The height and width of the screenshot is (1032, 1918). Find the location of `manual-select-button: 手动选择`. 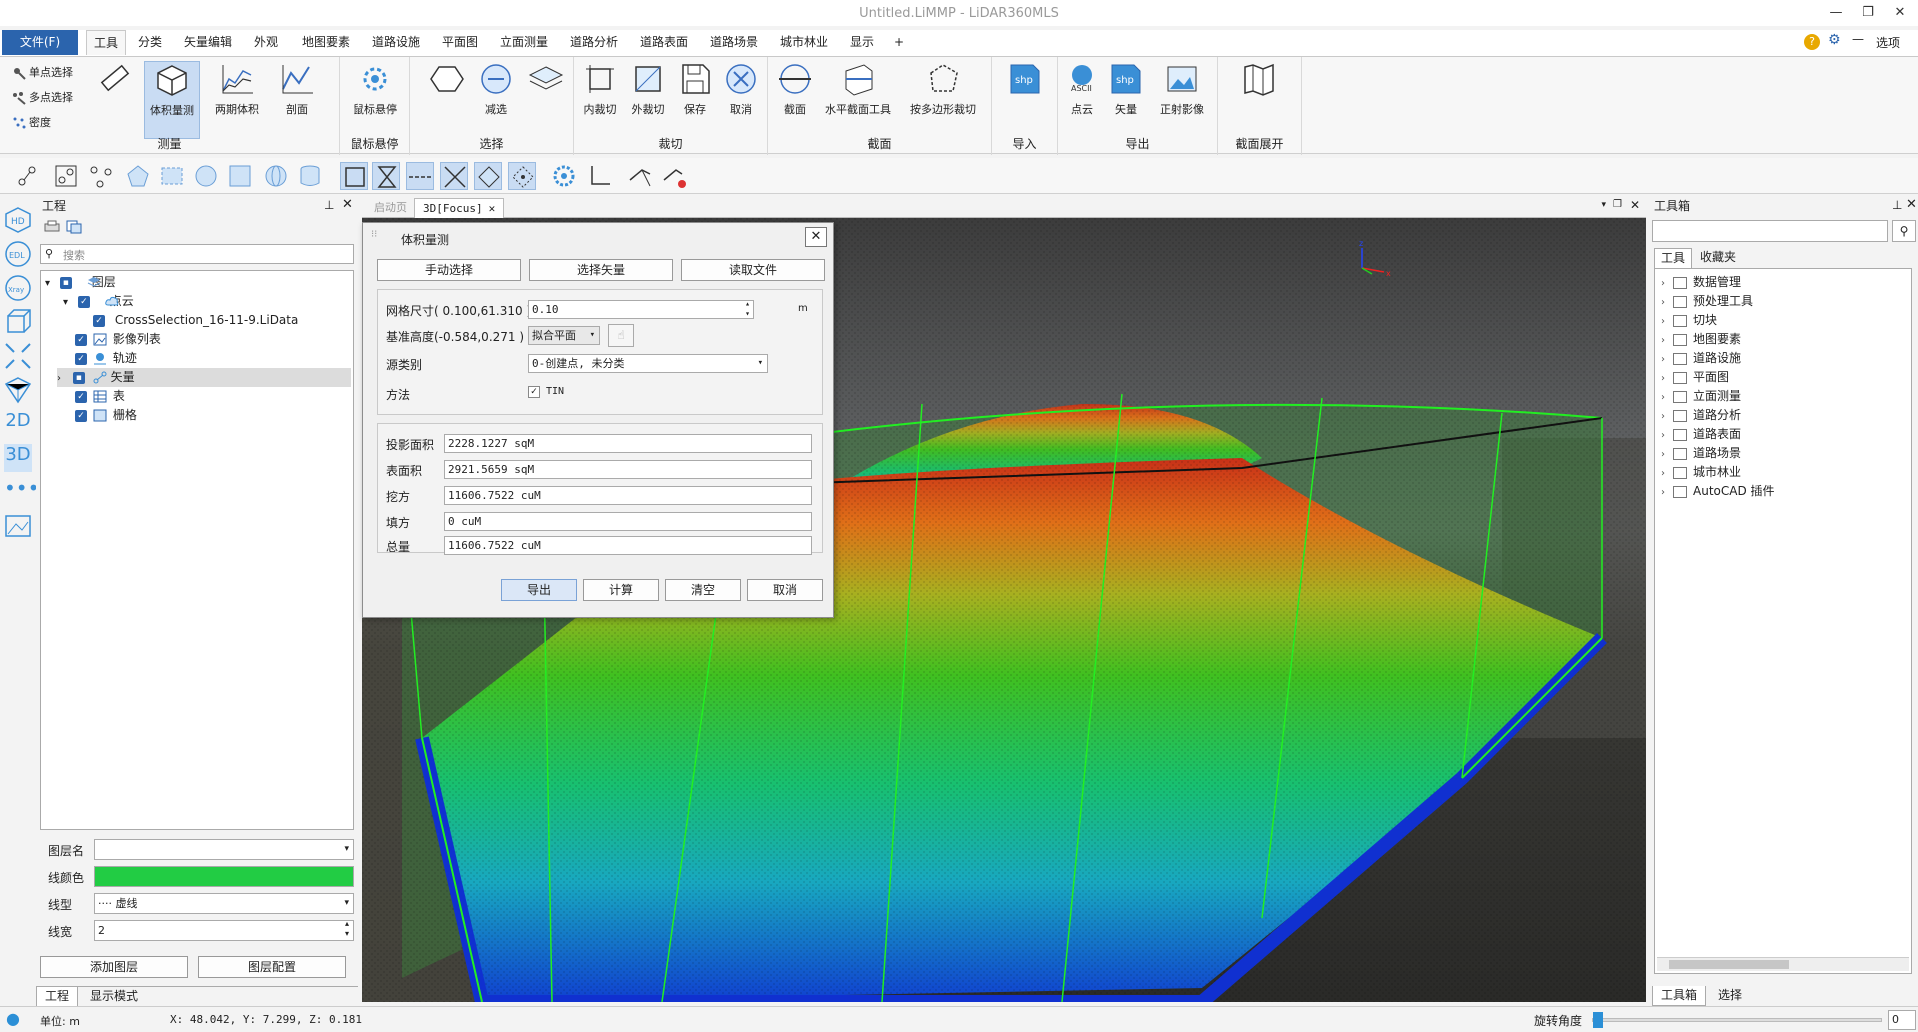

manual-select-button: 手动选择 is located at coordinates (449, 270).